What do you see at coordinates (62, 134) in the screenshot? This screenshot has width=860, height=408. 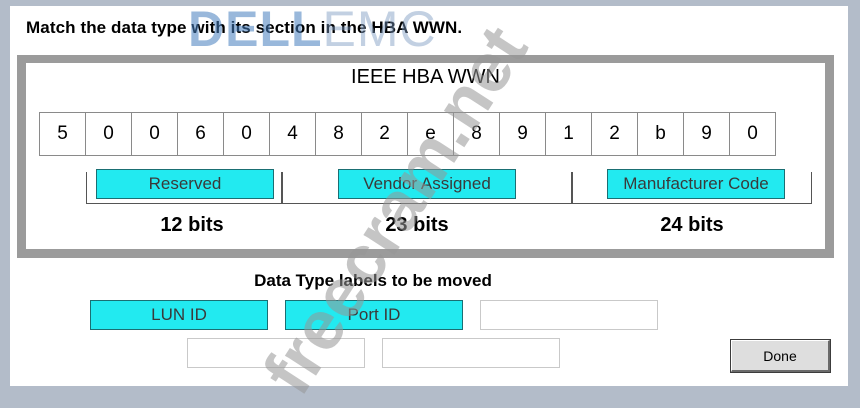 I see `wwn-digit: 5` at bounding box center [62, 134].